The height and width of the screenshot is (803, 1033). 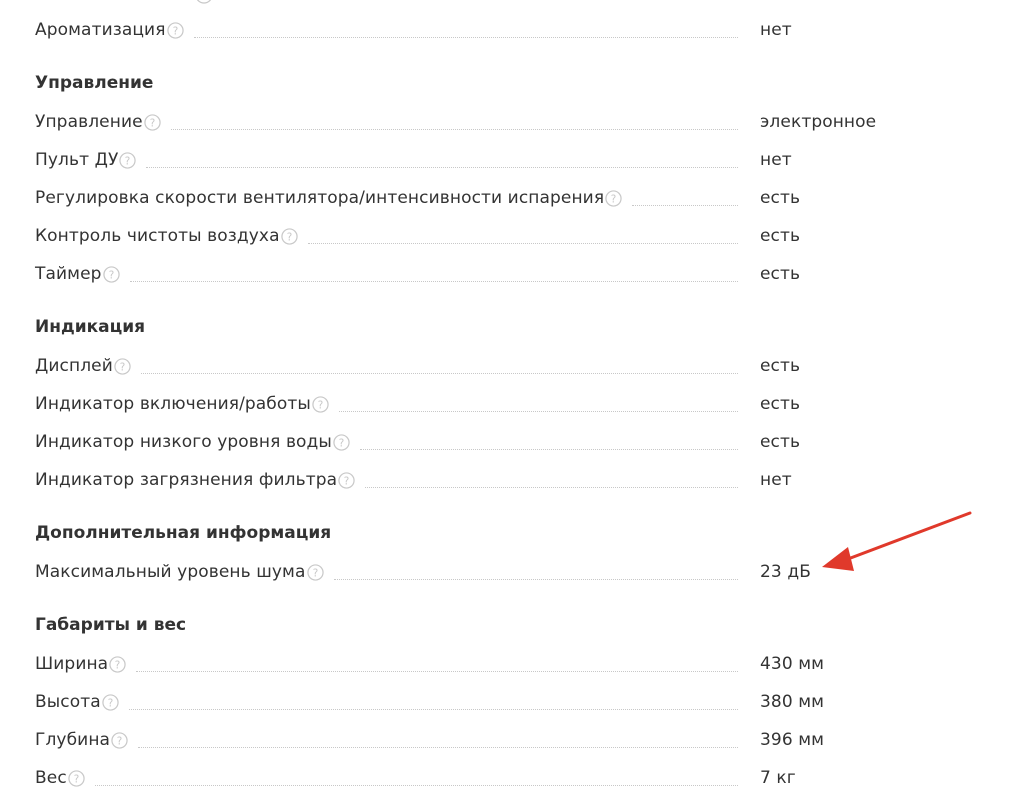 I want to click on spec-name: Ароматизация, so click(x=100, y=30).